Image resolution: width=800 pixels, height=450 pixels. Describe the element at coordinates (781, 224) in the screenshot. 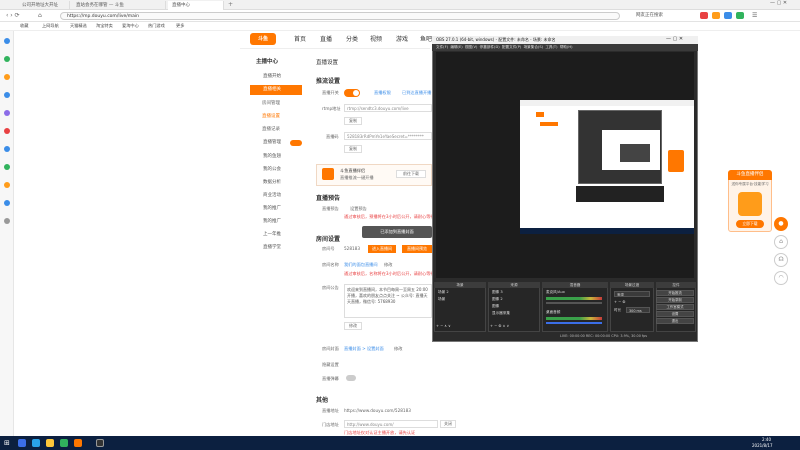

I see `live-tool-icon: ●` at that location.